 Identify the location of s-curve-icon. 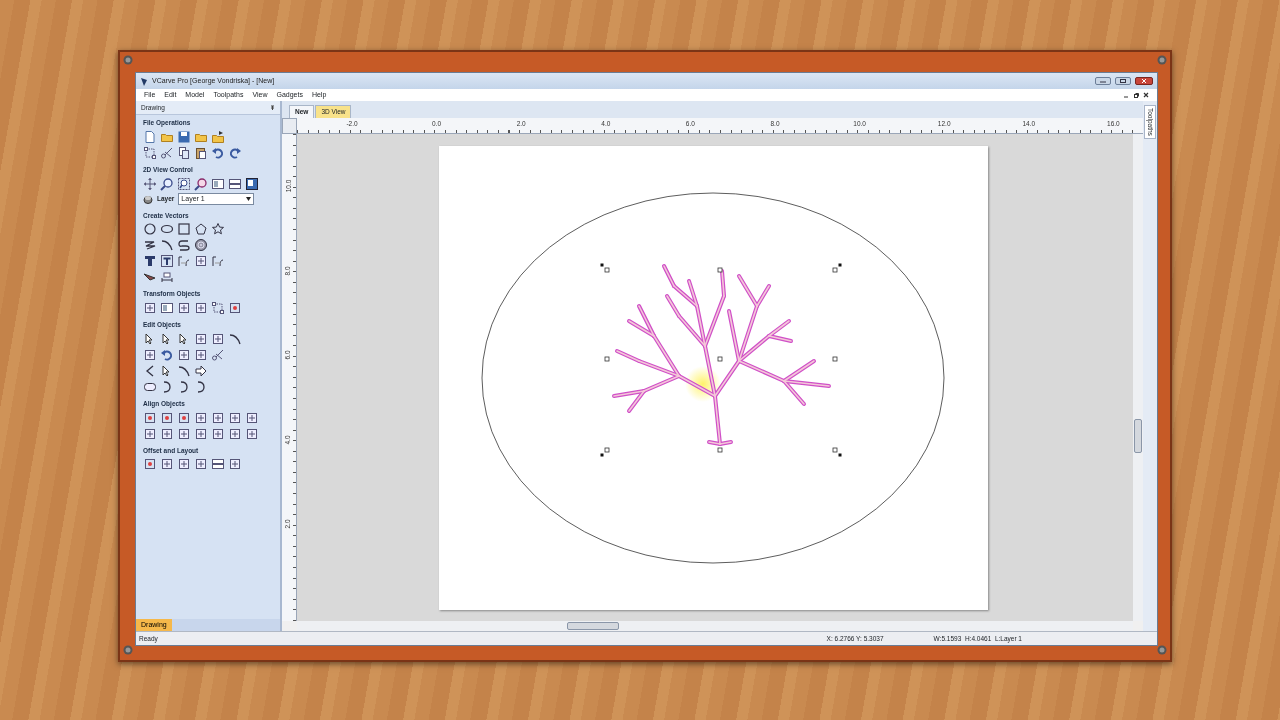
(184, 245).